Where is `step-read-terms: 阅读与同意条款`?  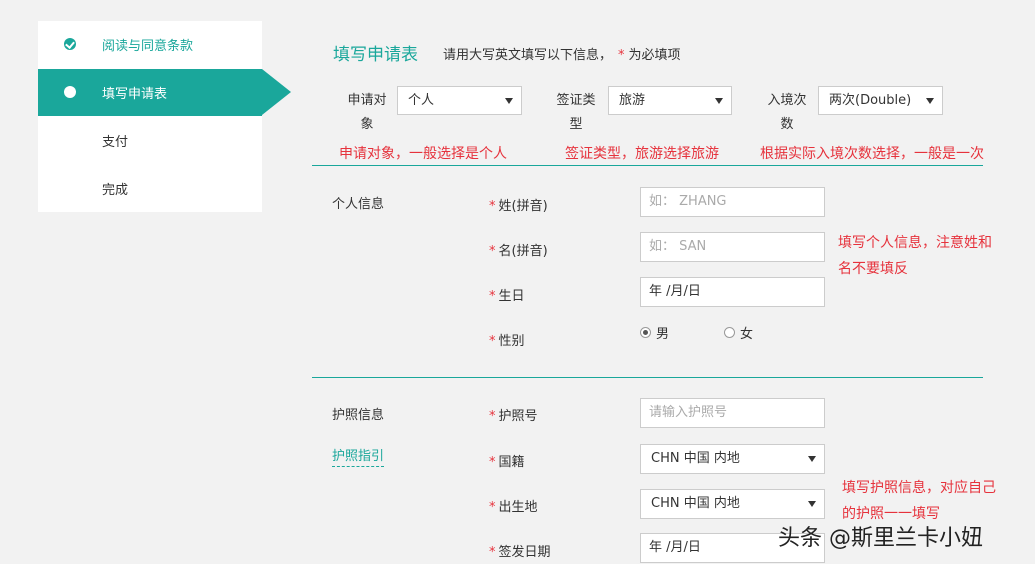
step-read-terms: 阅读与同意条款 is located at coordinates (150, 44).